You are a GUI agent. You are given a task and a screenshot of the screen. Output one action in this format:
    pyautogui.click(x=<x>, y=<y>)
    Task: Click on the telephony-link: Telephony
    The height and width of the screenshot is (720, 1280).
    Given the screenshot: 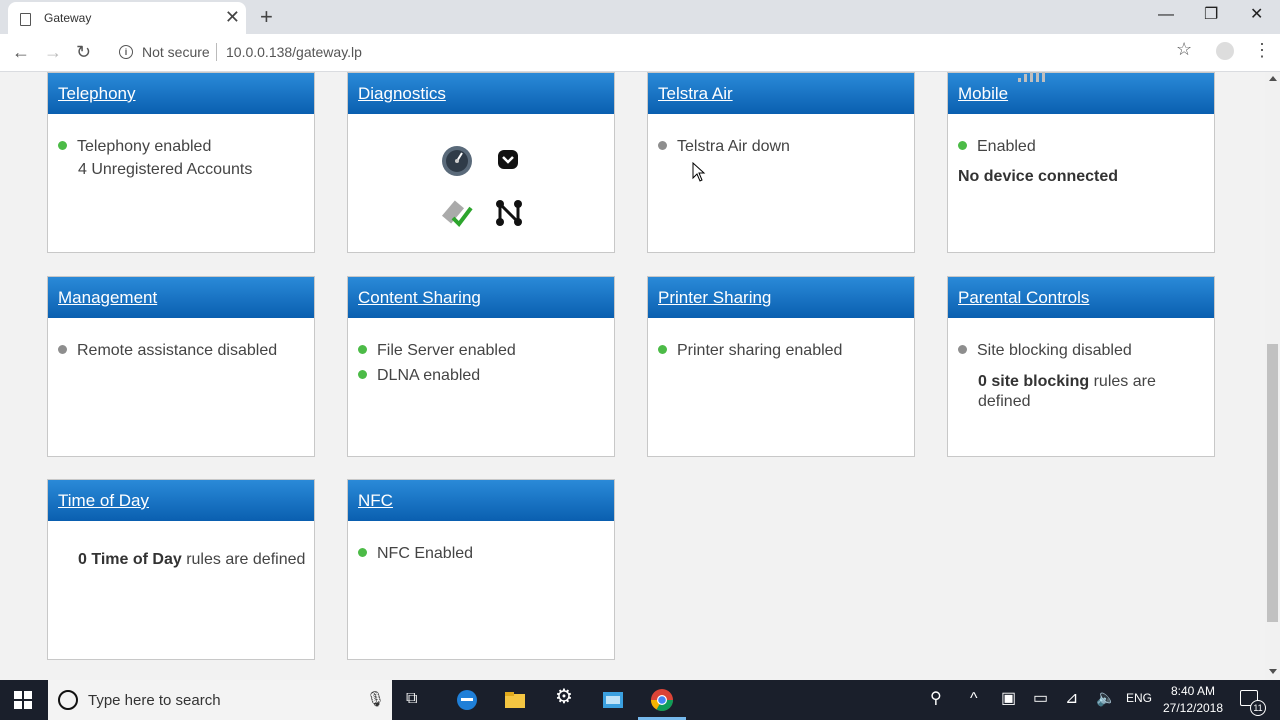 What is the action you would take?
    pyautogui.click(x=97, y=94)
    